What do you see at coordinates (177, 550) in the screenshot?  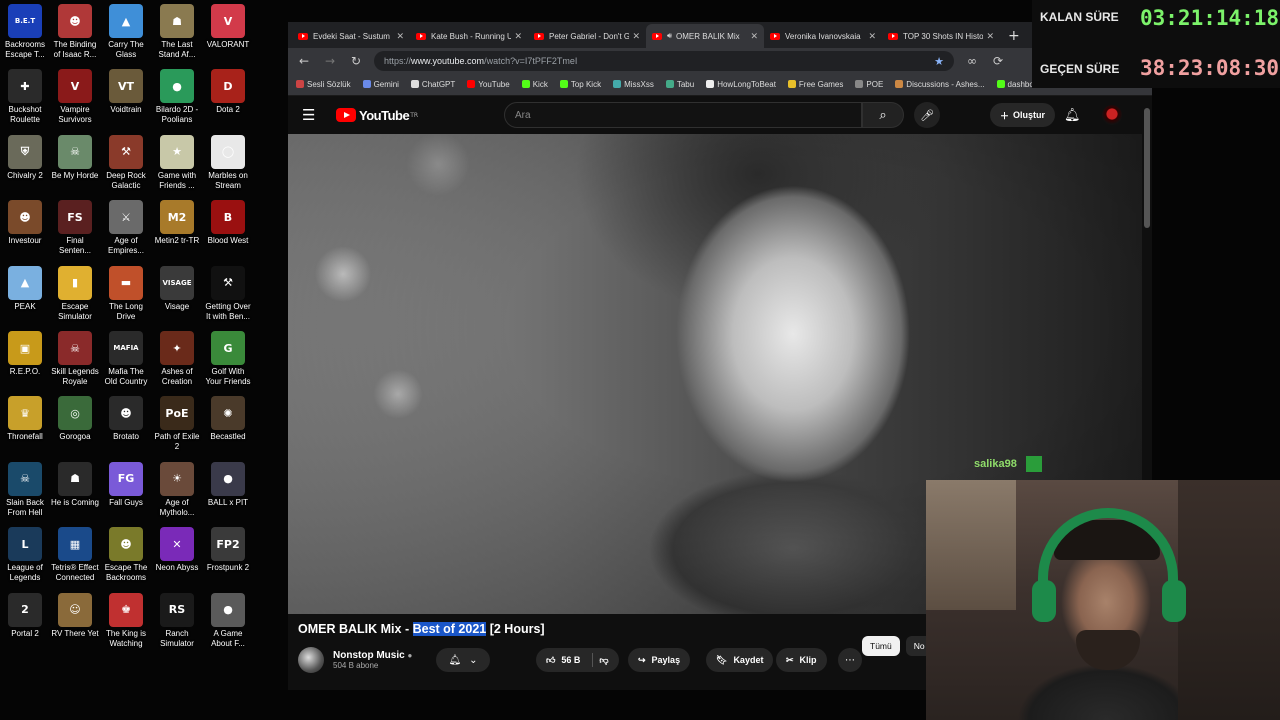 I see `desktop-icon: ✕ Neon Abyss` at bounding box center [177, 550].